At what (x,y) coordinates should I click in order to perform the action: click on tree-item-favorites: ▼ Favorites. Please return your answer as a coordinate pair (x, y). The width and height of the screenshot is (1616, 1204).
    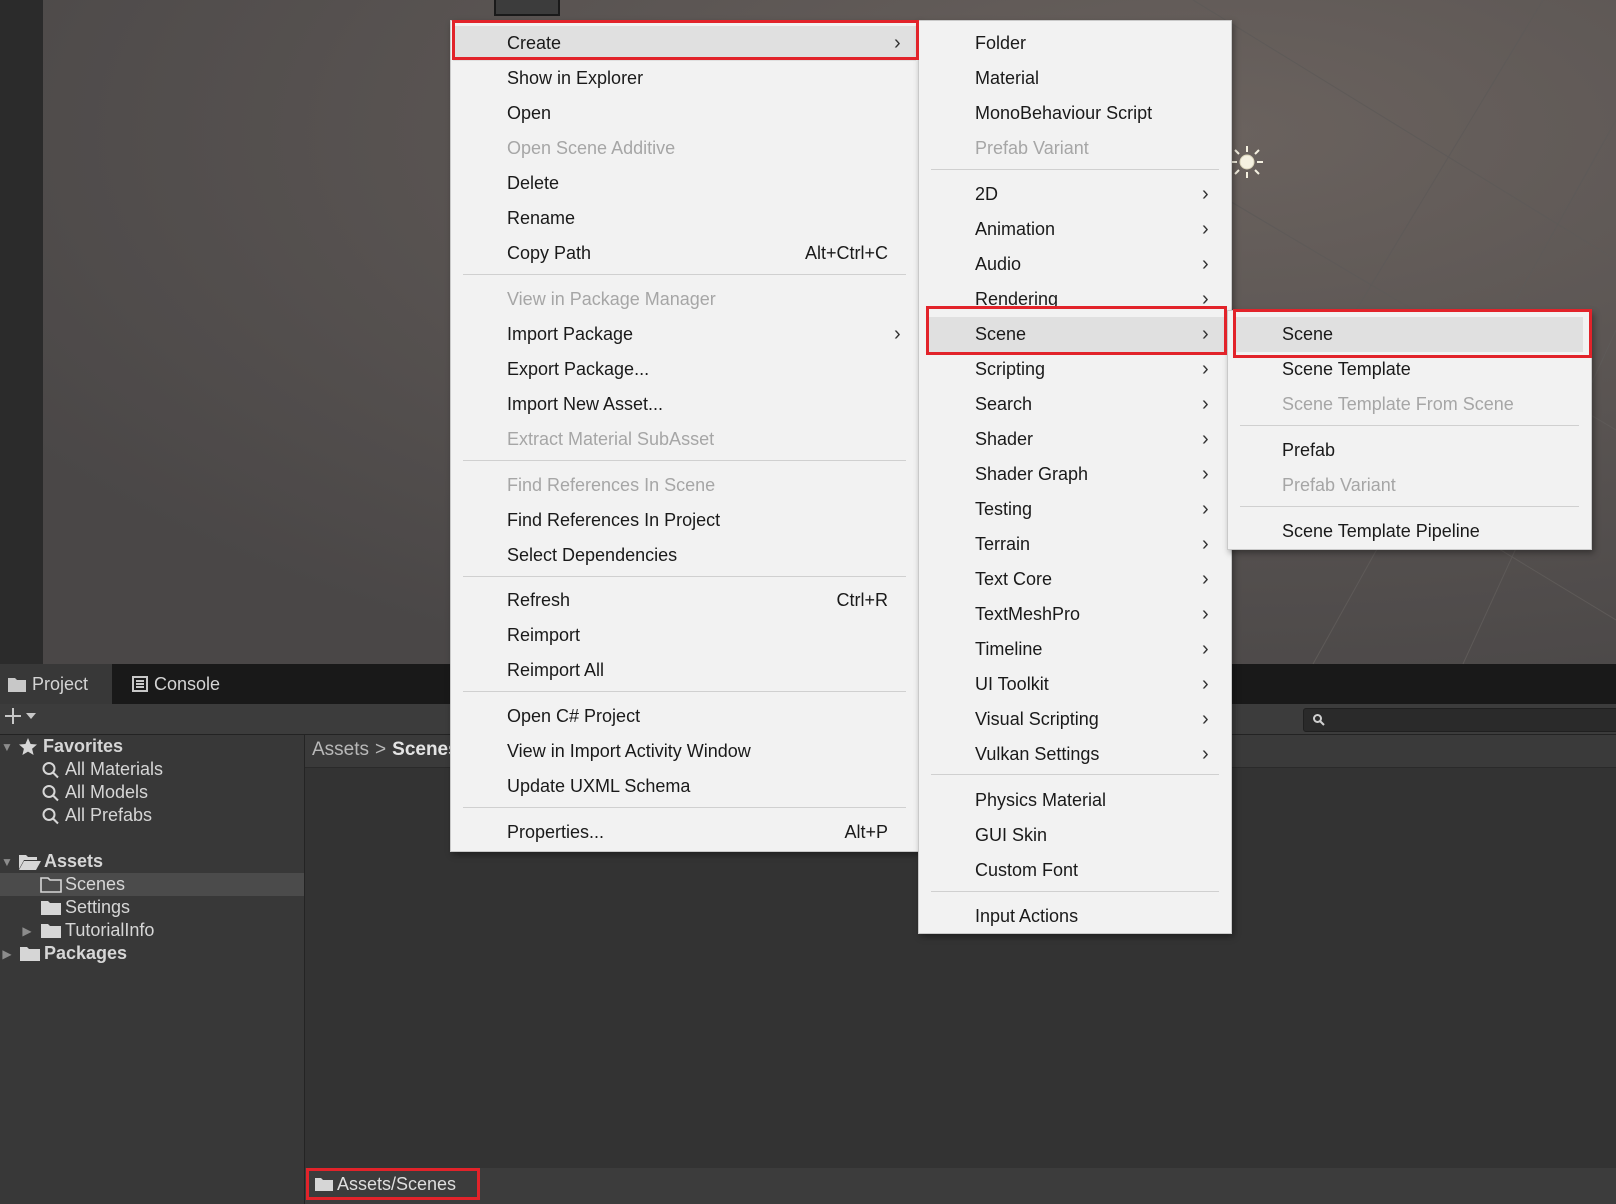
    Looking at the image, I should click on (152, 746).